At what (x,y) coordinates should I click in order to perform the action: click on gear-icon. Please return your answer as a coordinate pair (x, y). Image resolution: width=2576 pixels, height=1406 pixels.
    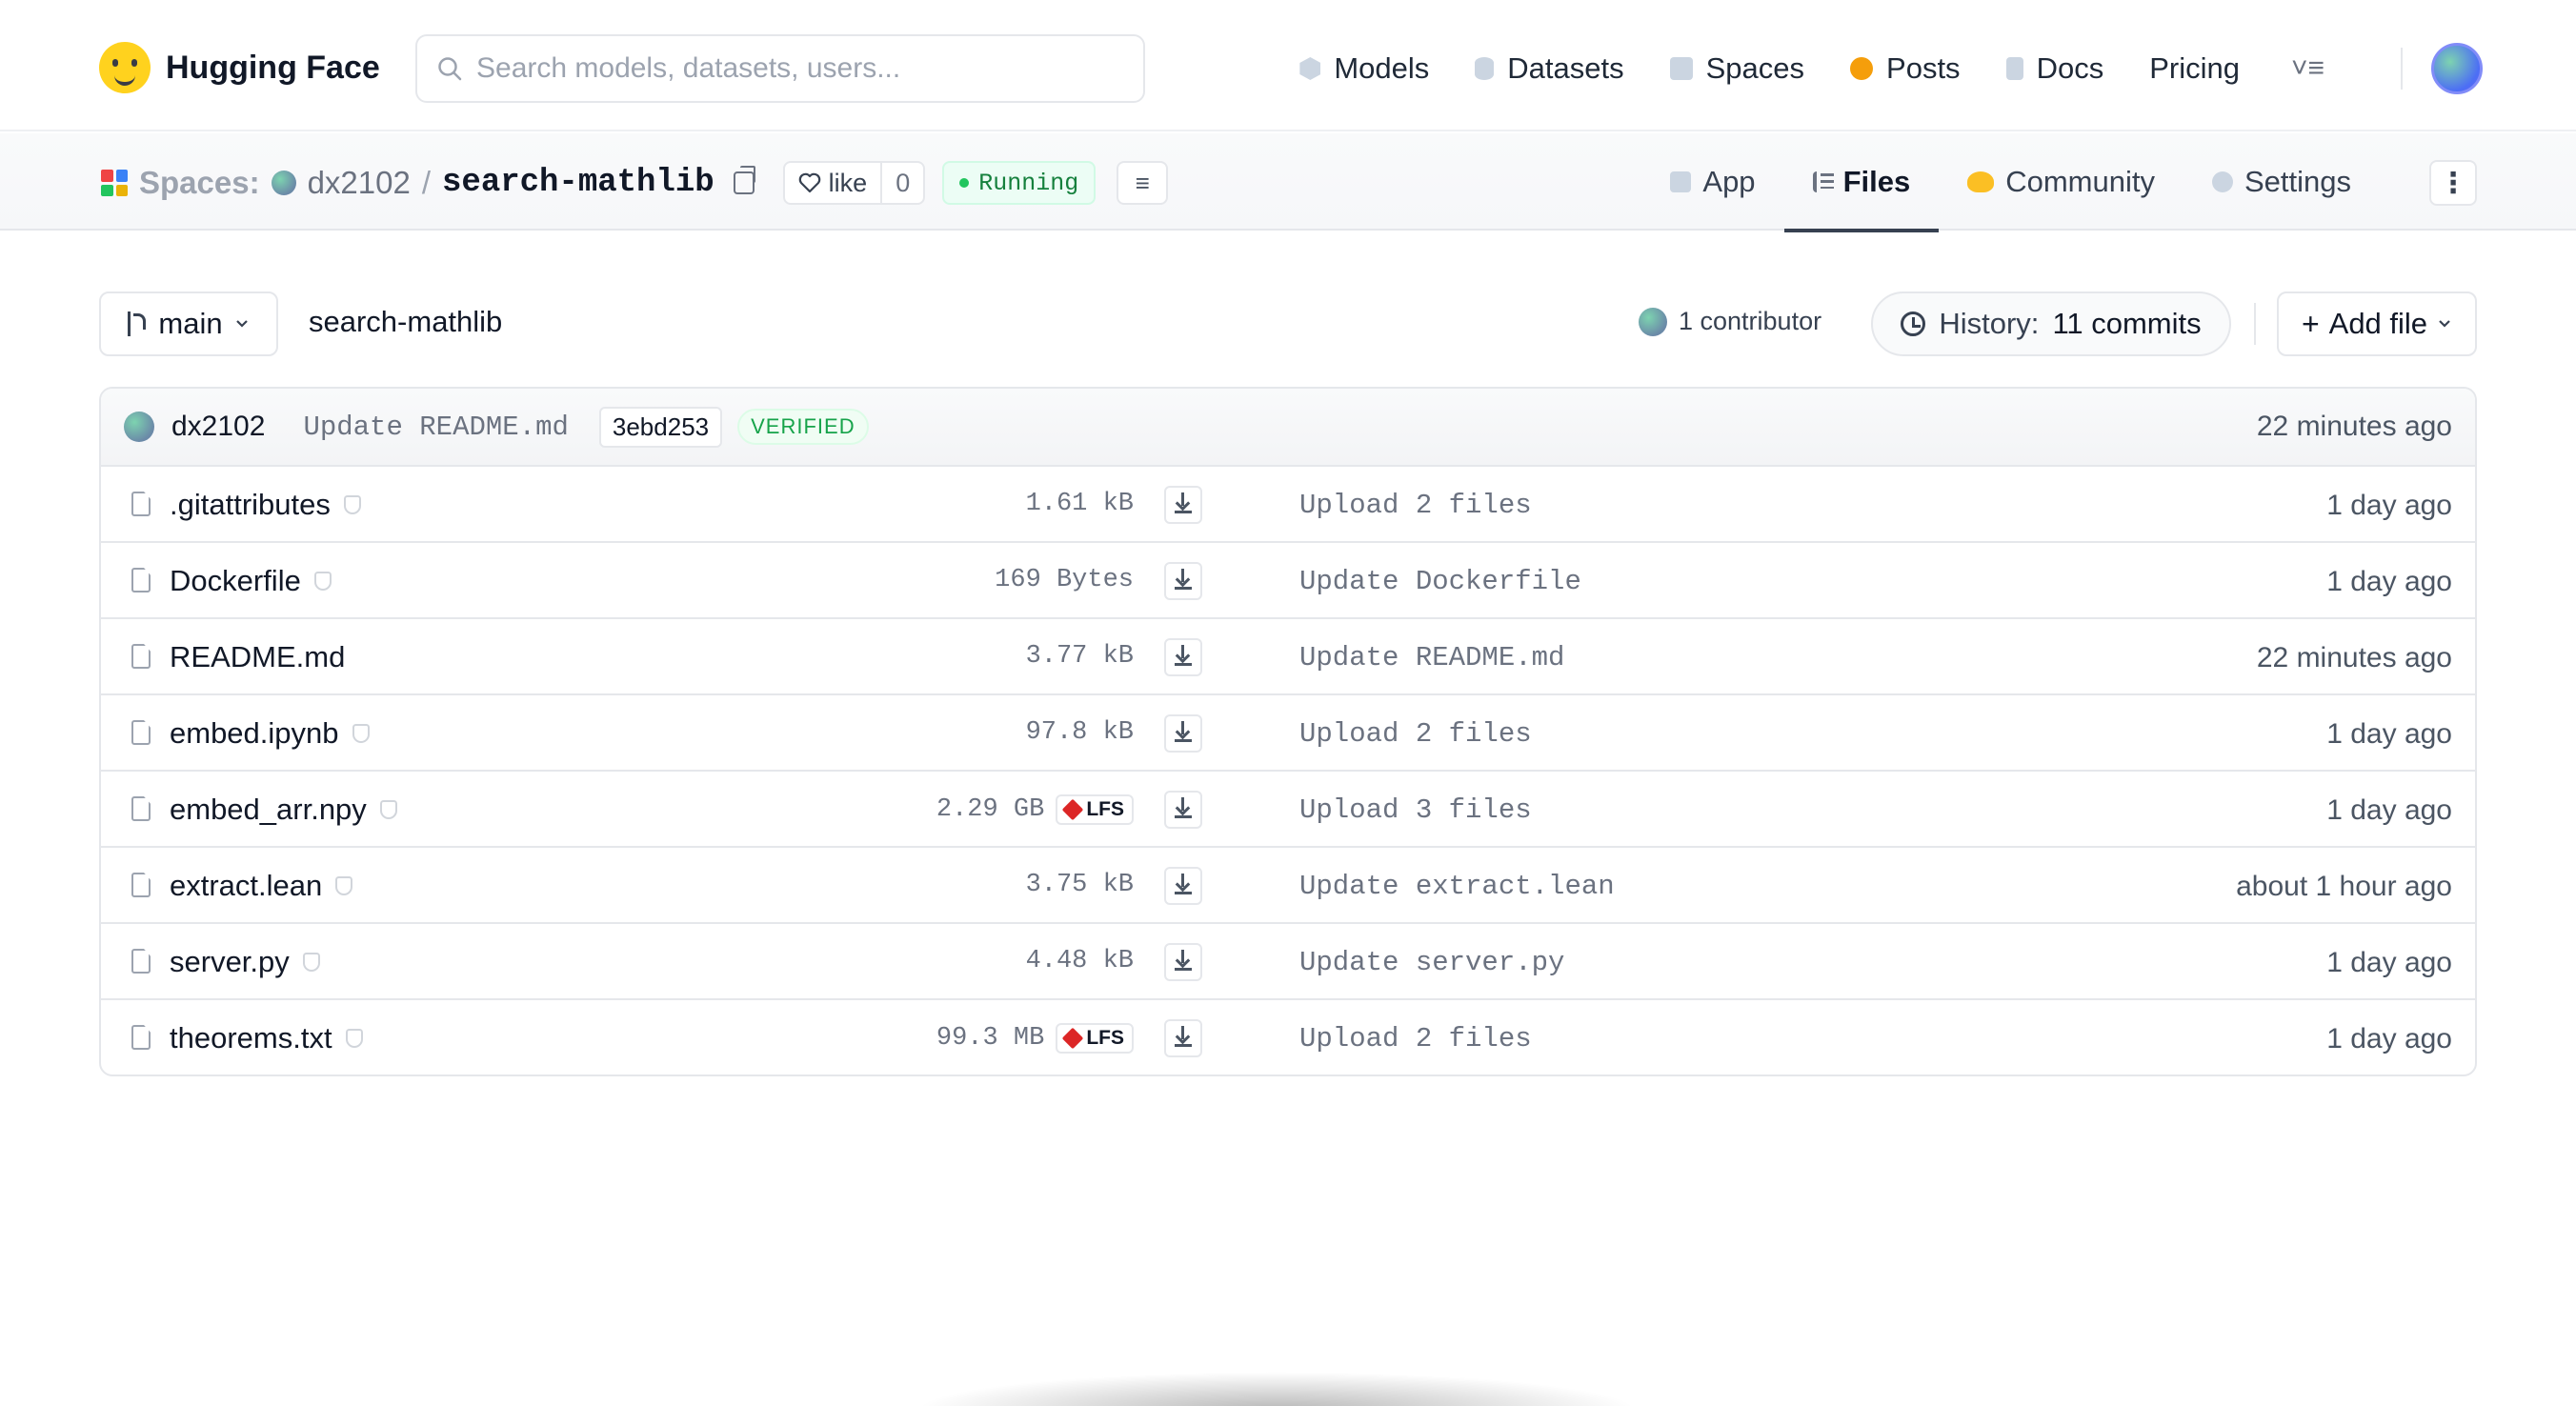
    Looking at the image, I should click on (2222, 182).